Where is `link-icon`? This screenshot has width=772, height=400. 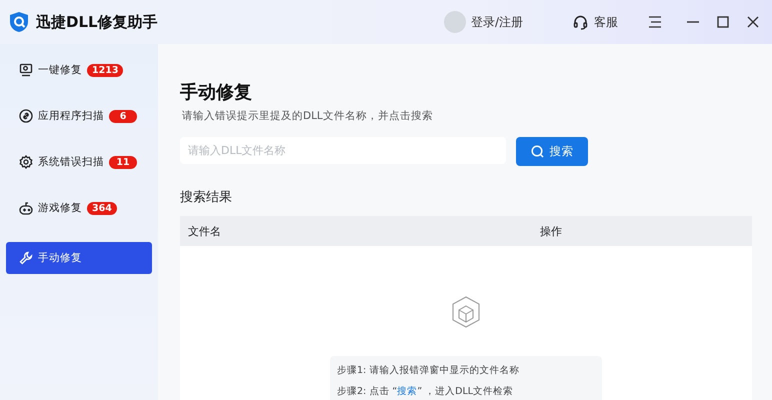 link-icon is located at coordinates (26, 116).